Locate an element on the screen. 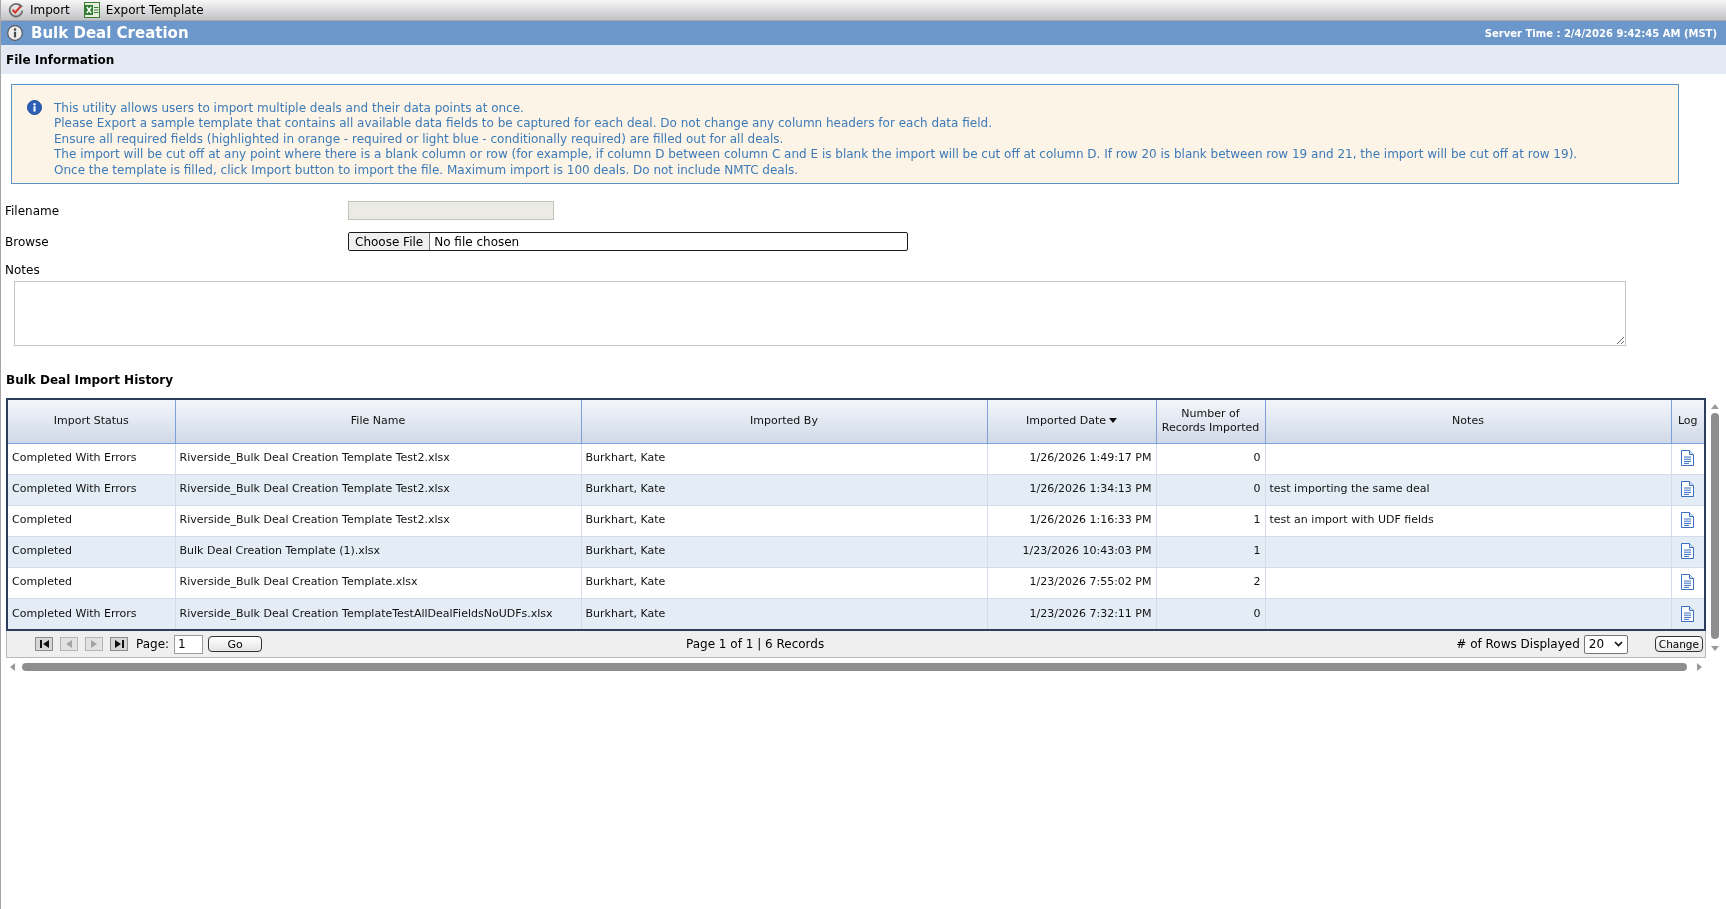 This screenshot has height=909, width=1726. table-cell: 1/23/2026 7:55:02 PM is located at coordinates (1071, 582).